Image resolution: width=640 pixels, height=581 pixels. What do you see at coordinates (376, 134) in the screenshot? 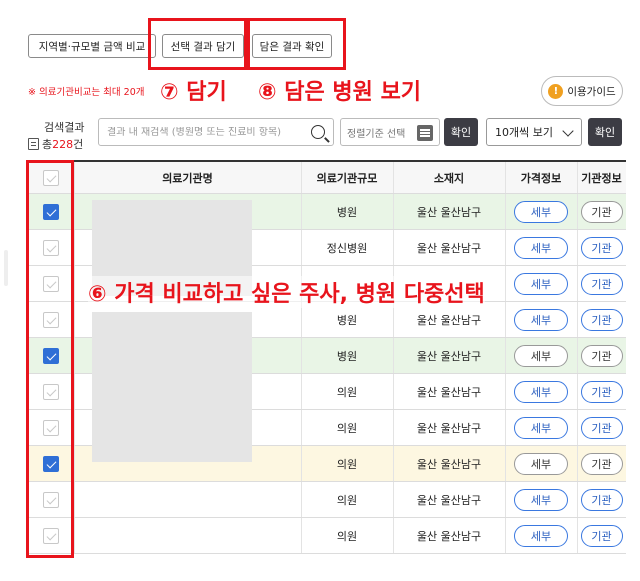
I see `sort-placeholder: 정렬기준 선택` at bounding box center [376, 134].